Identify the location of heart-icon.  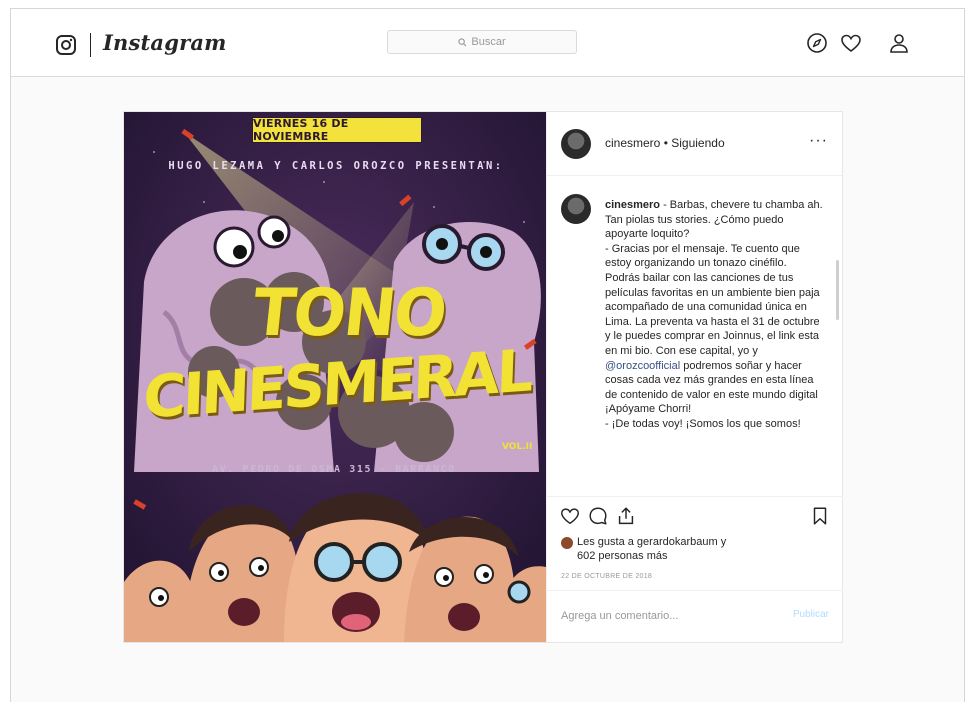
(851, 43).